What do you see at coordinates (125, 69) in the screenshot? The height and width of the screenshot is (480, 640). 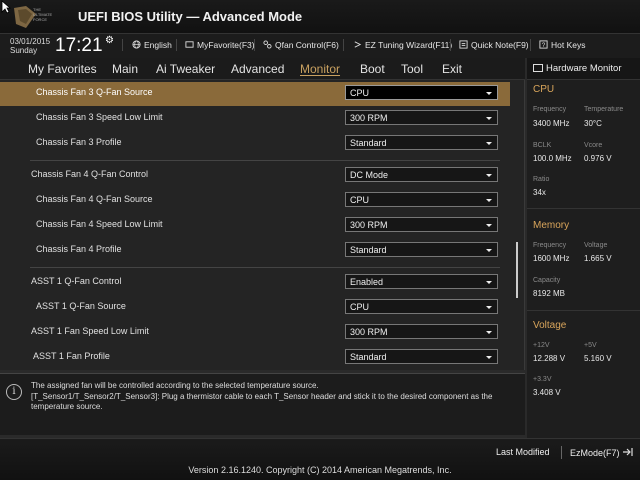 I see `tab-main: Main` at bounding box center [125, 69].